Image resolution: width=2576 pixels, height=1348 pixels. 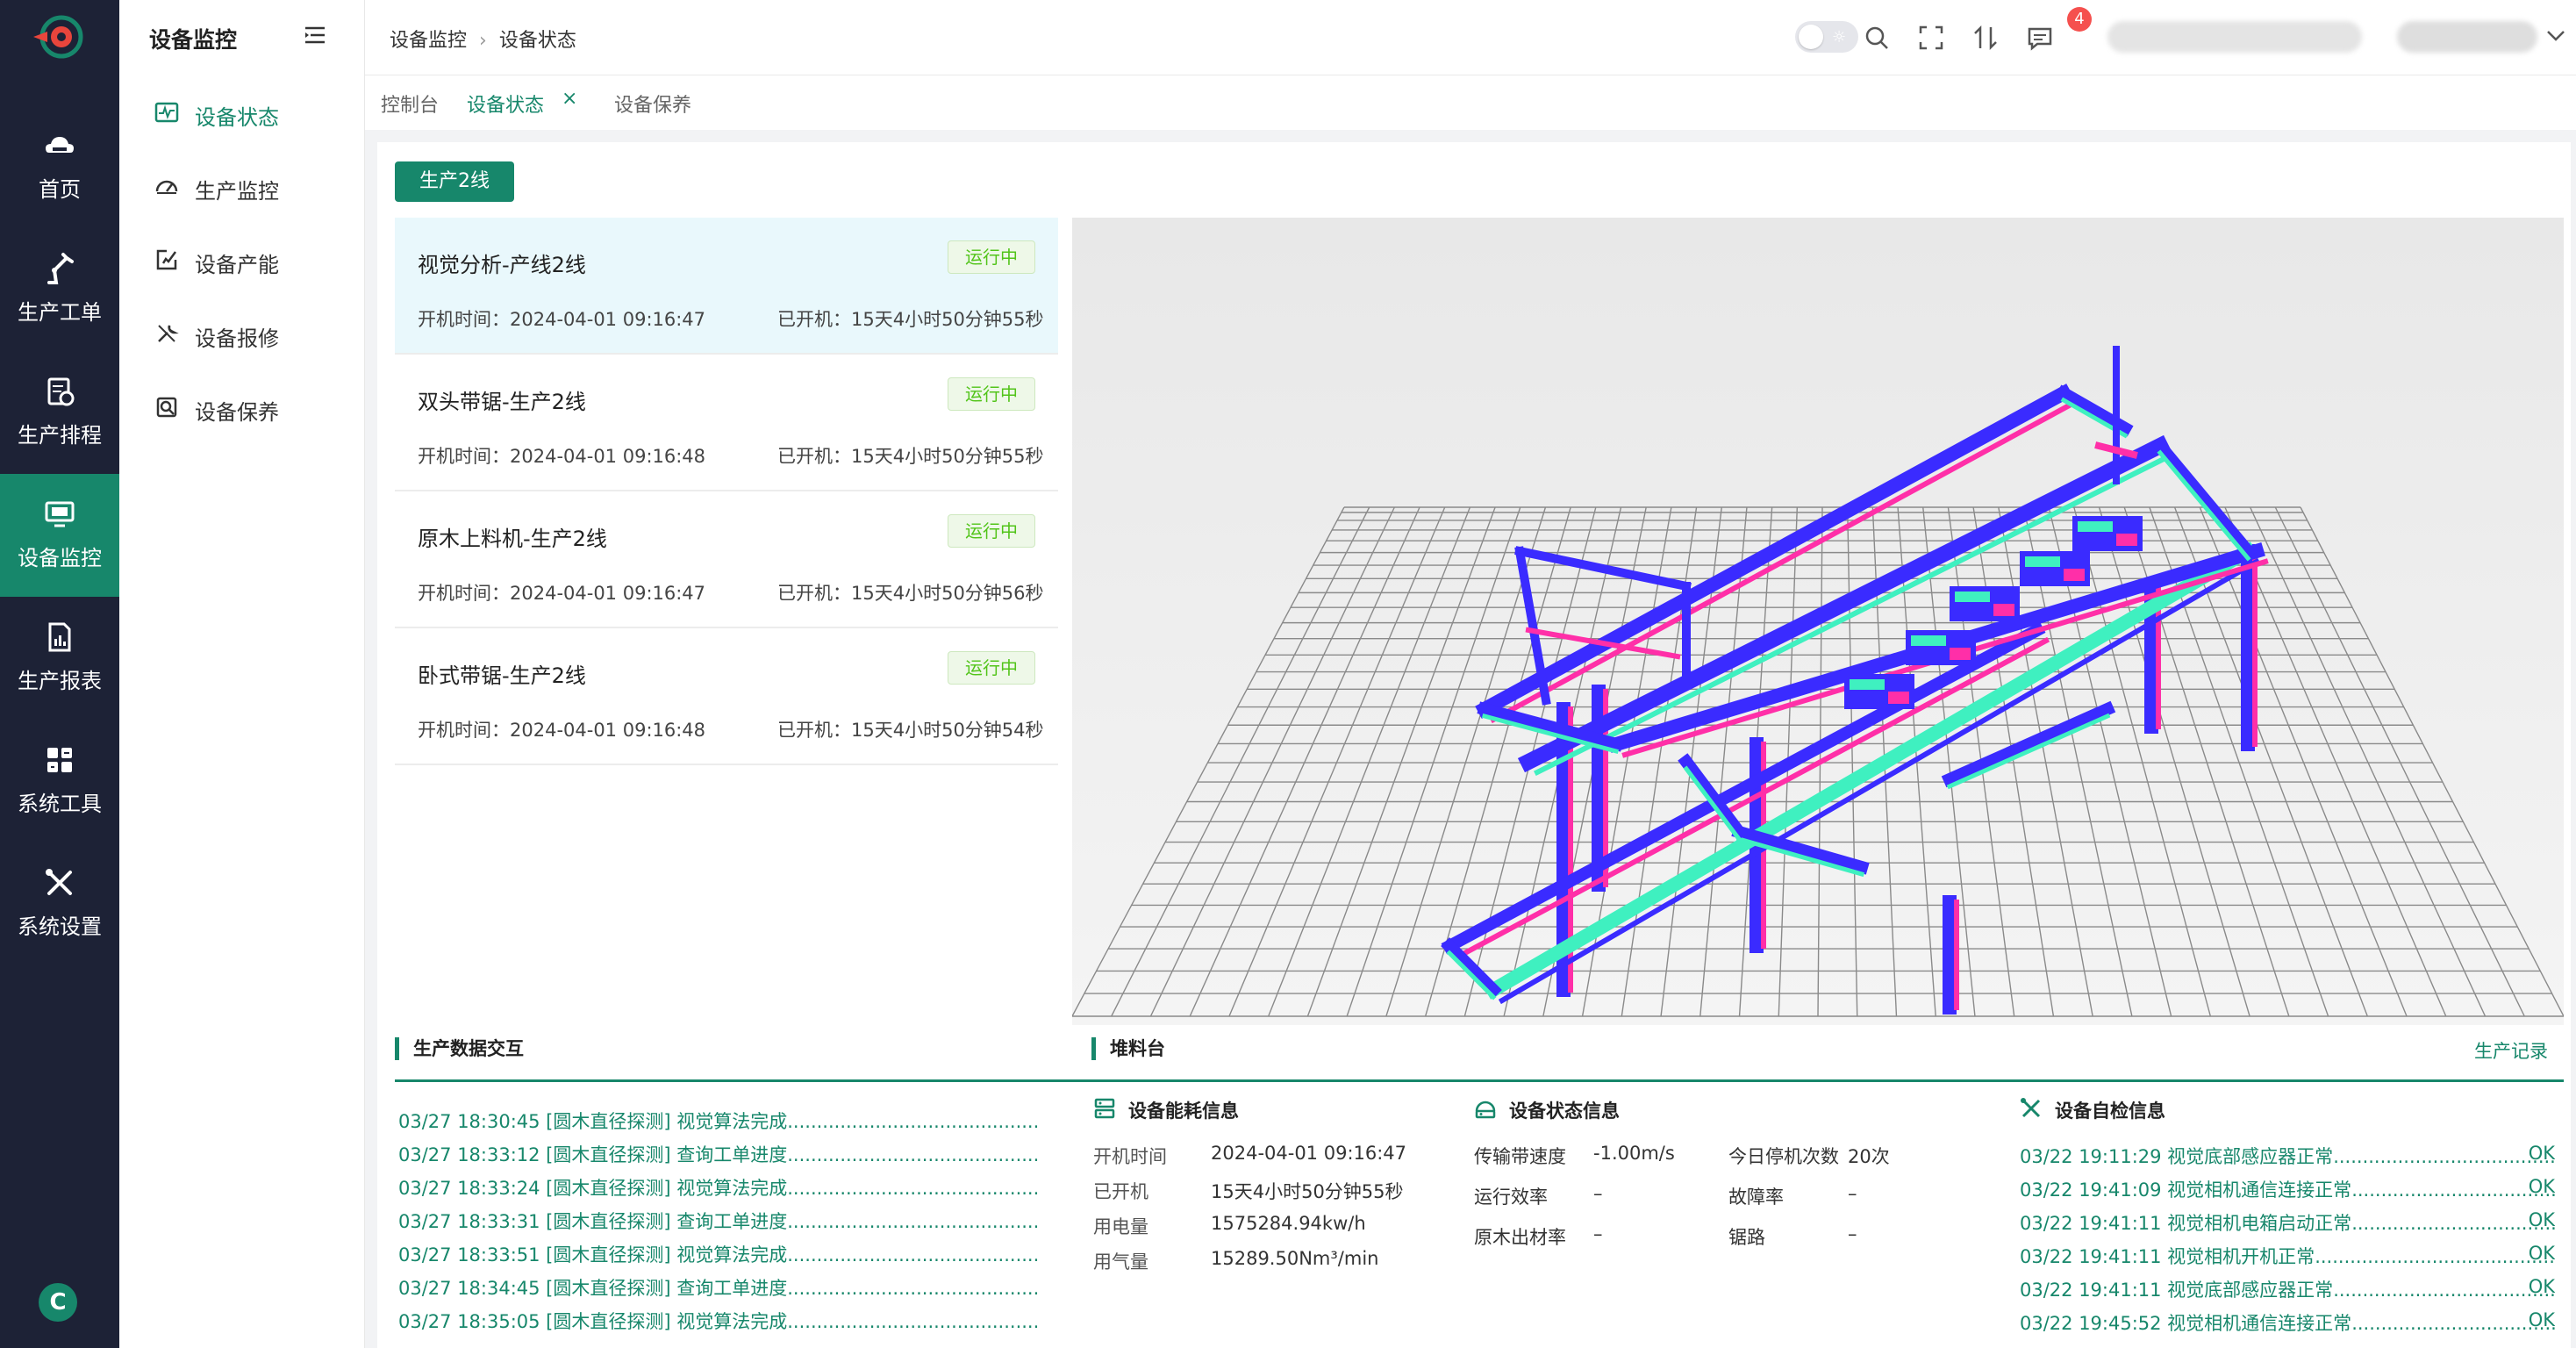 What do you see at coordinates (1130, 1156) in the screenshot?
I see `energy-key: 开机时间` at bounding box center [1130, 1156].